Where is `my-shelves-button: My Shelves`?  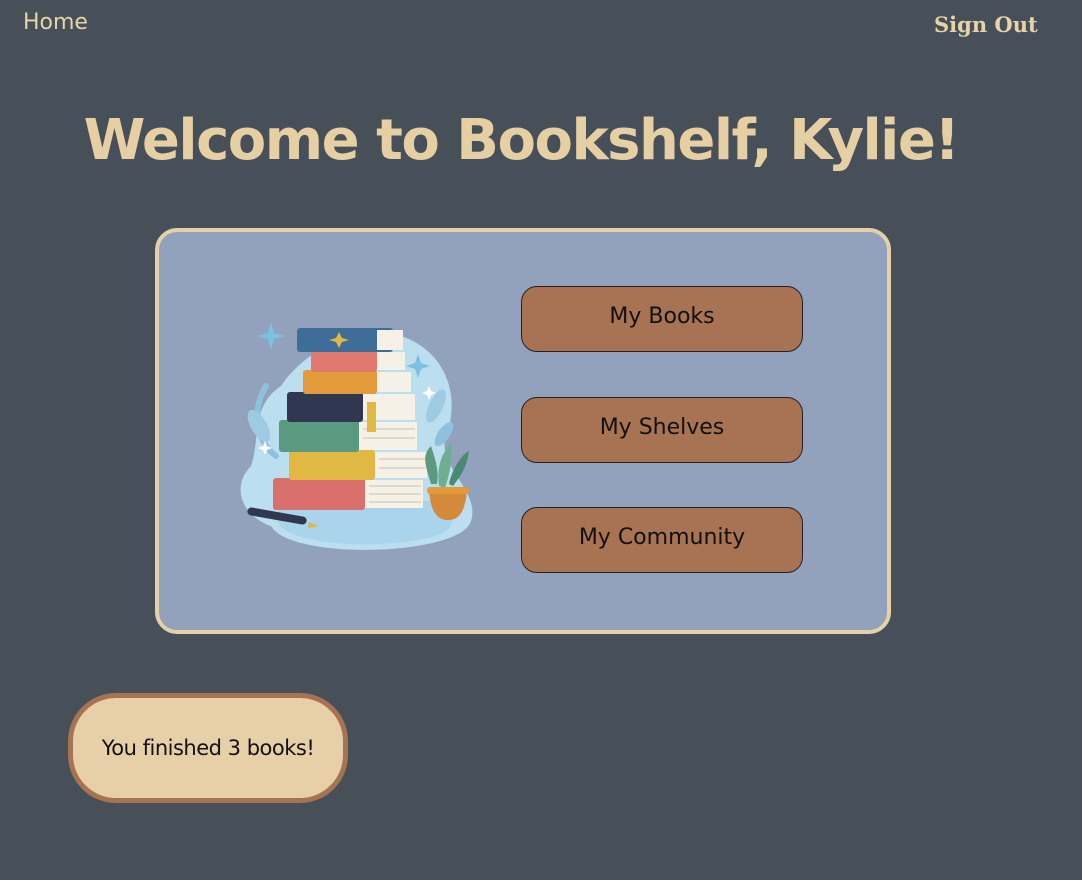
my-shelves-button: My Shelves is located at coordinates (662, 430).